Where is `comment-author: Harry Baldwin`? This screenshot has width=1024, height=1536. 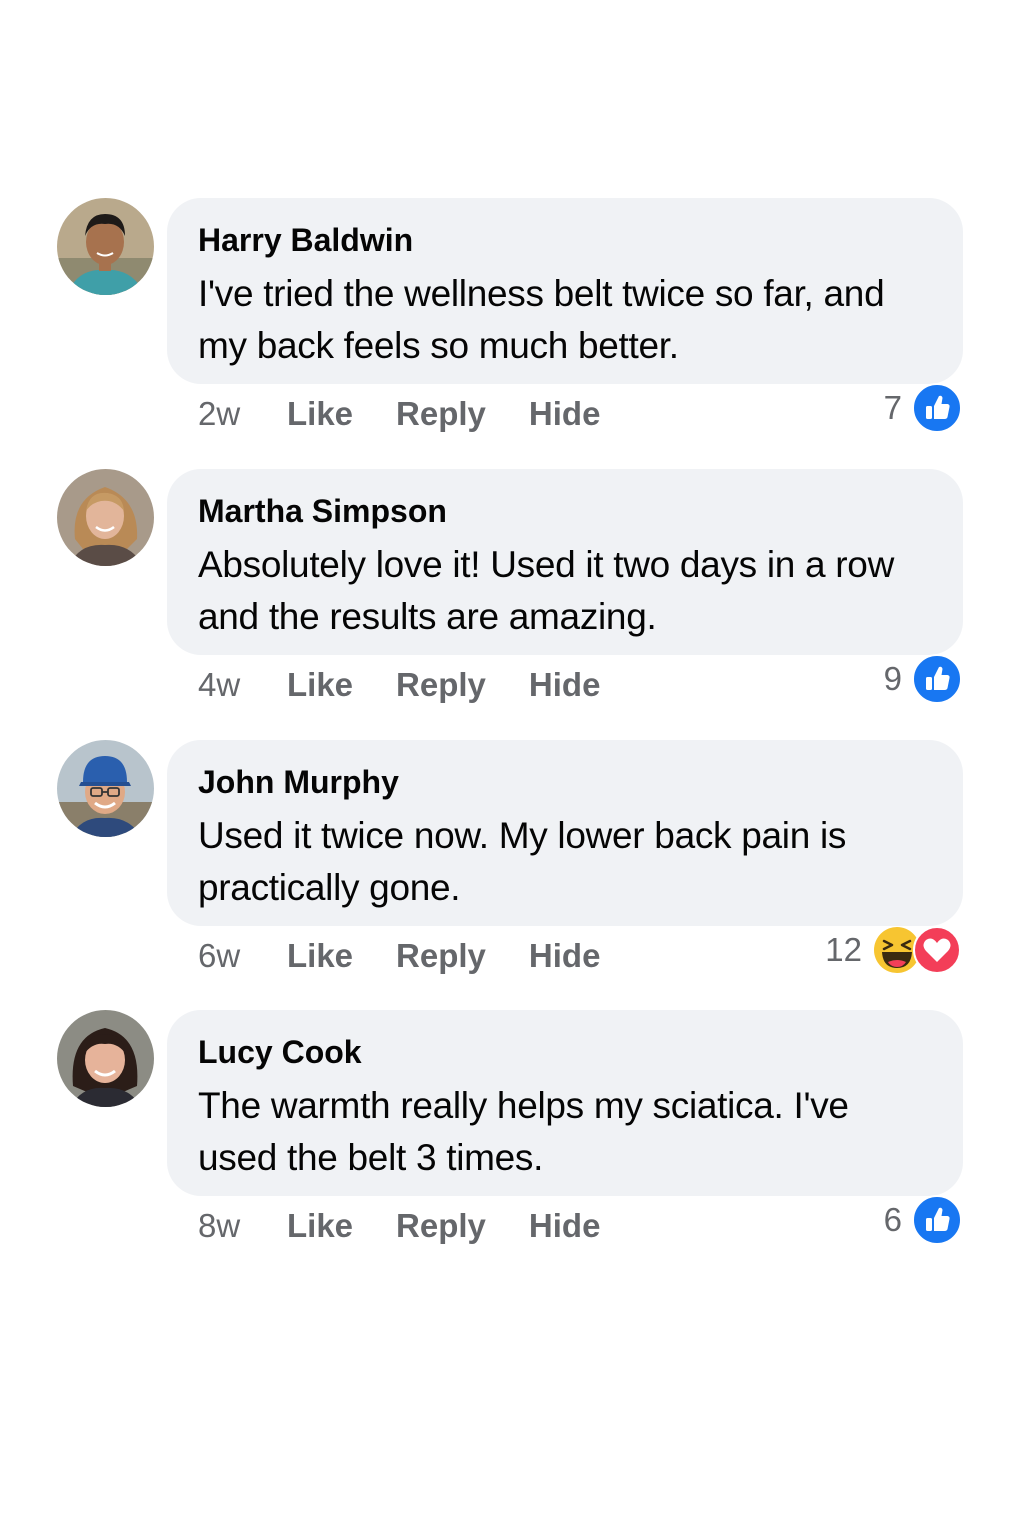
comment-author: Harry Baldwin is located at coordinates (565, 242).